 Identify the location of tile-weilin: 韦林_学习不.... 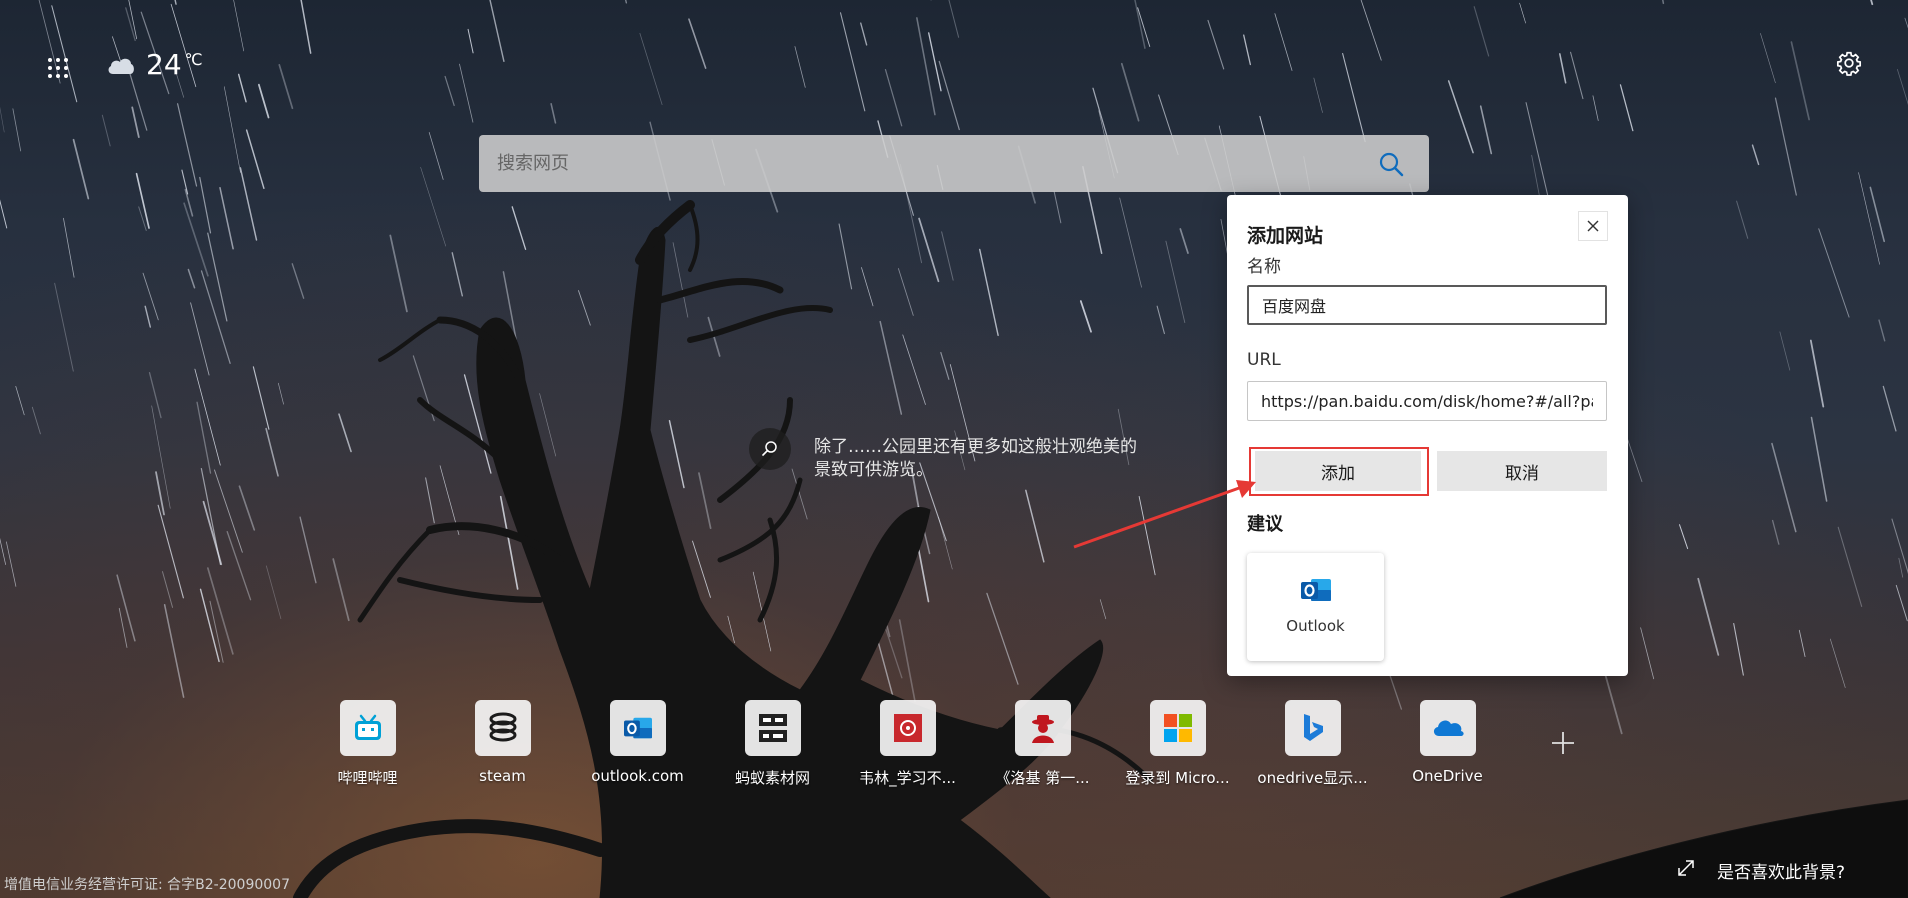
(907, 744).